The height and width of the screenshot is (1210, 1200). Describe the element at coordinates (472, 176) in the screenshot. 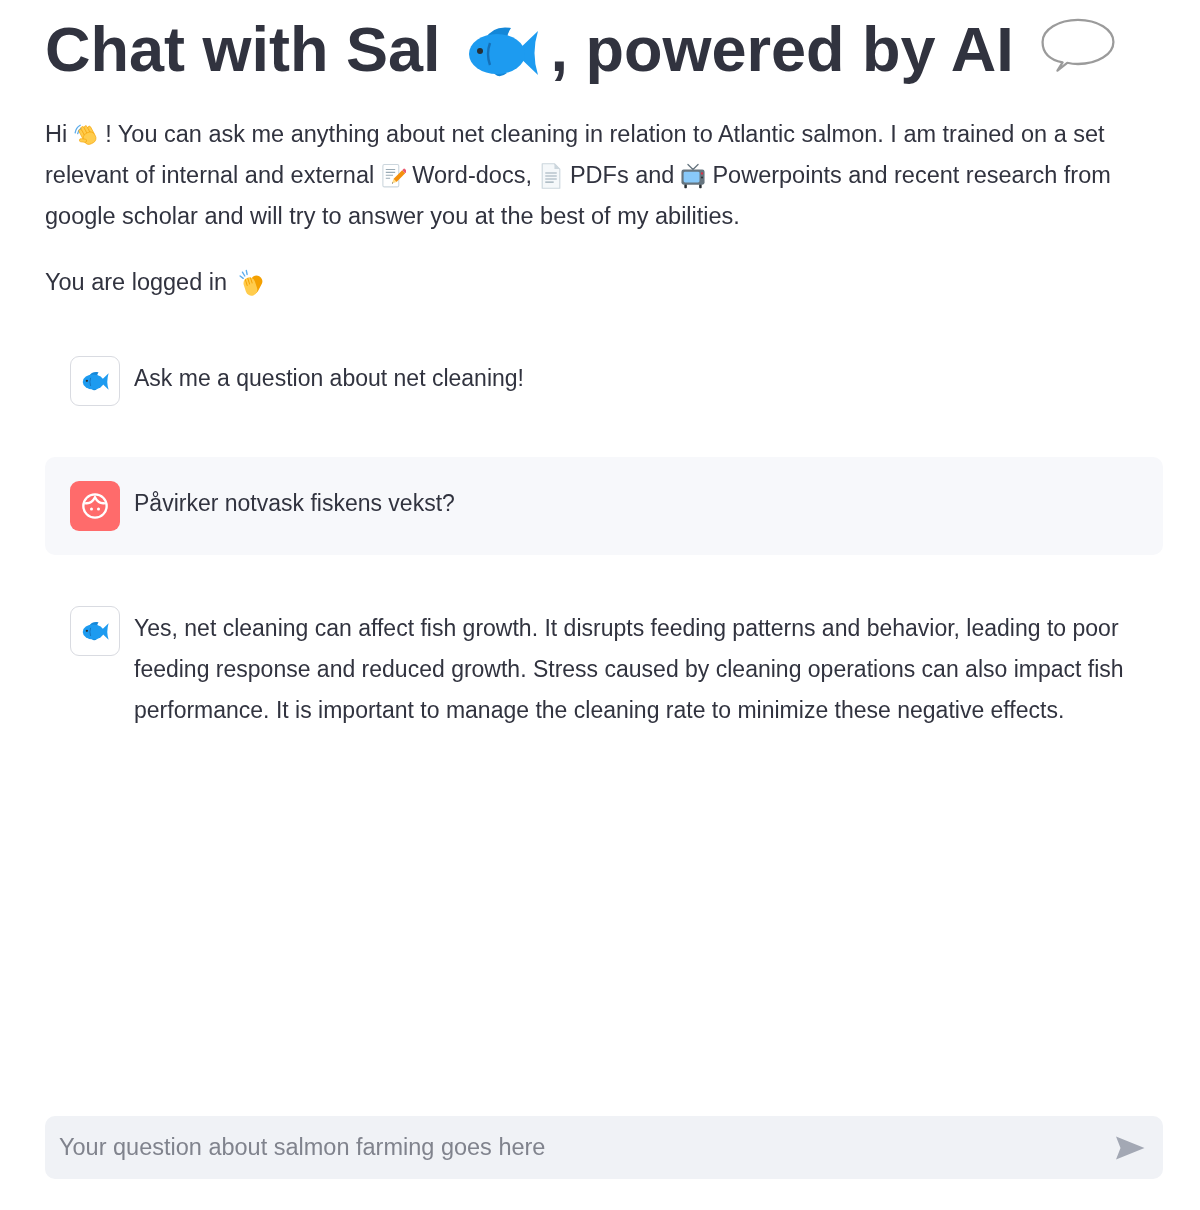

I see `intro-text: Word-docs,` at that location.